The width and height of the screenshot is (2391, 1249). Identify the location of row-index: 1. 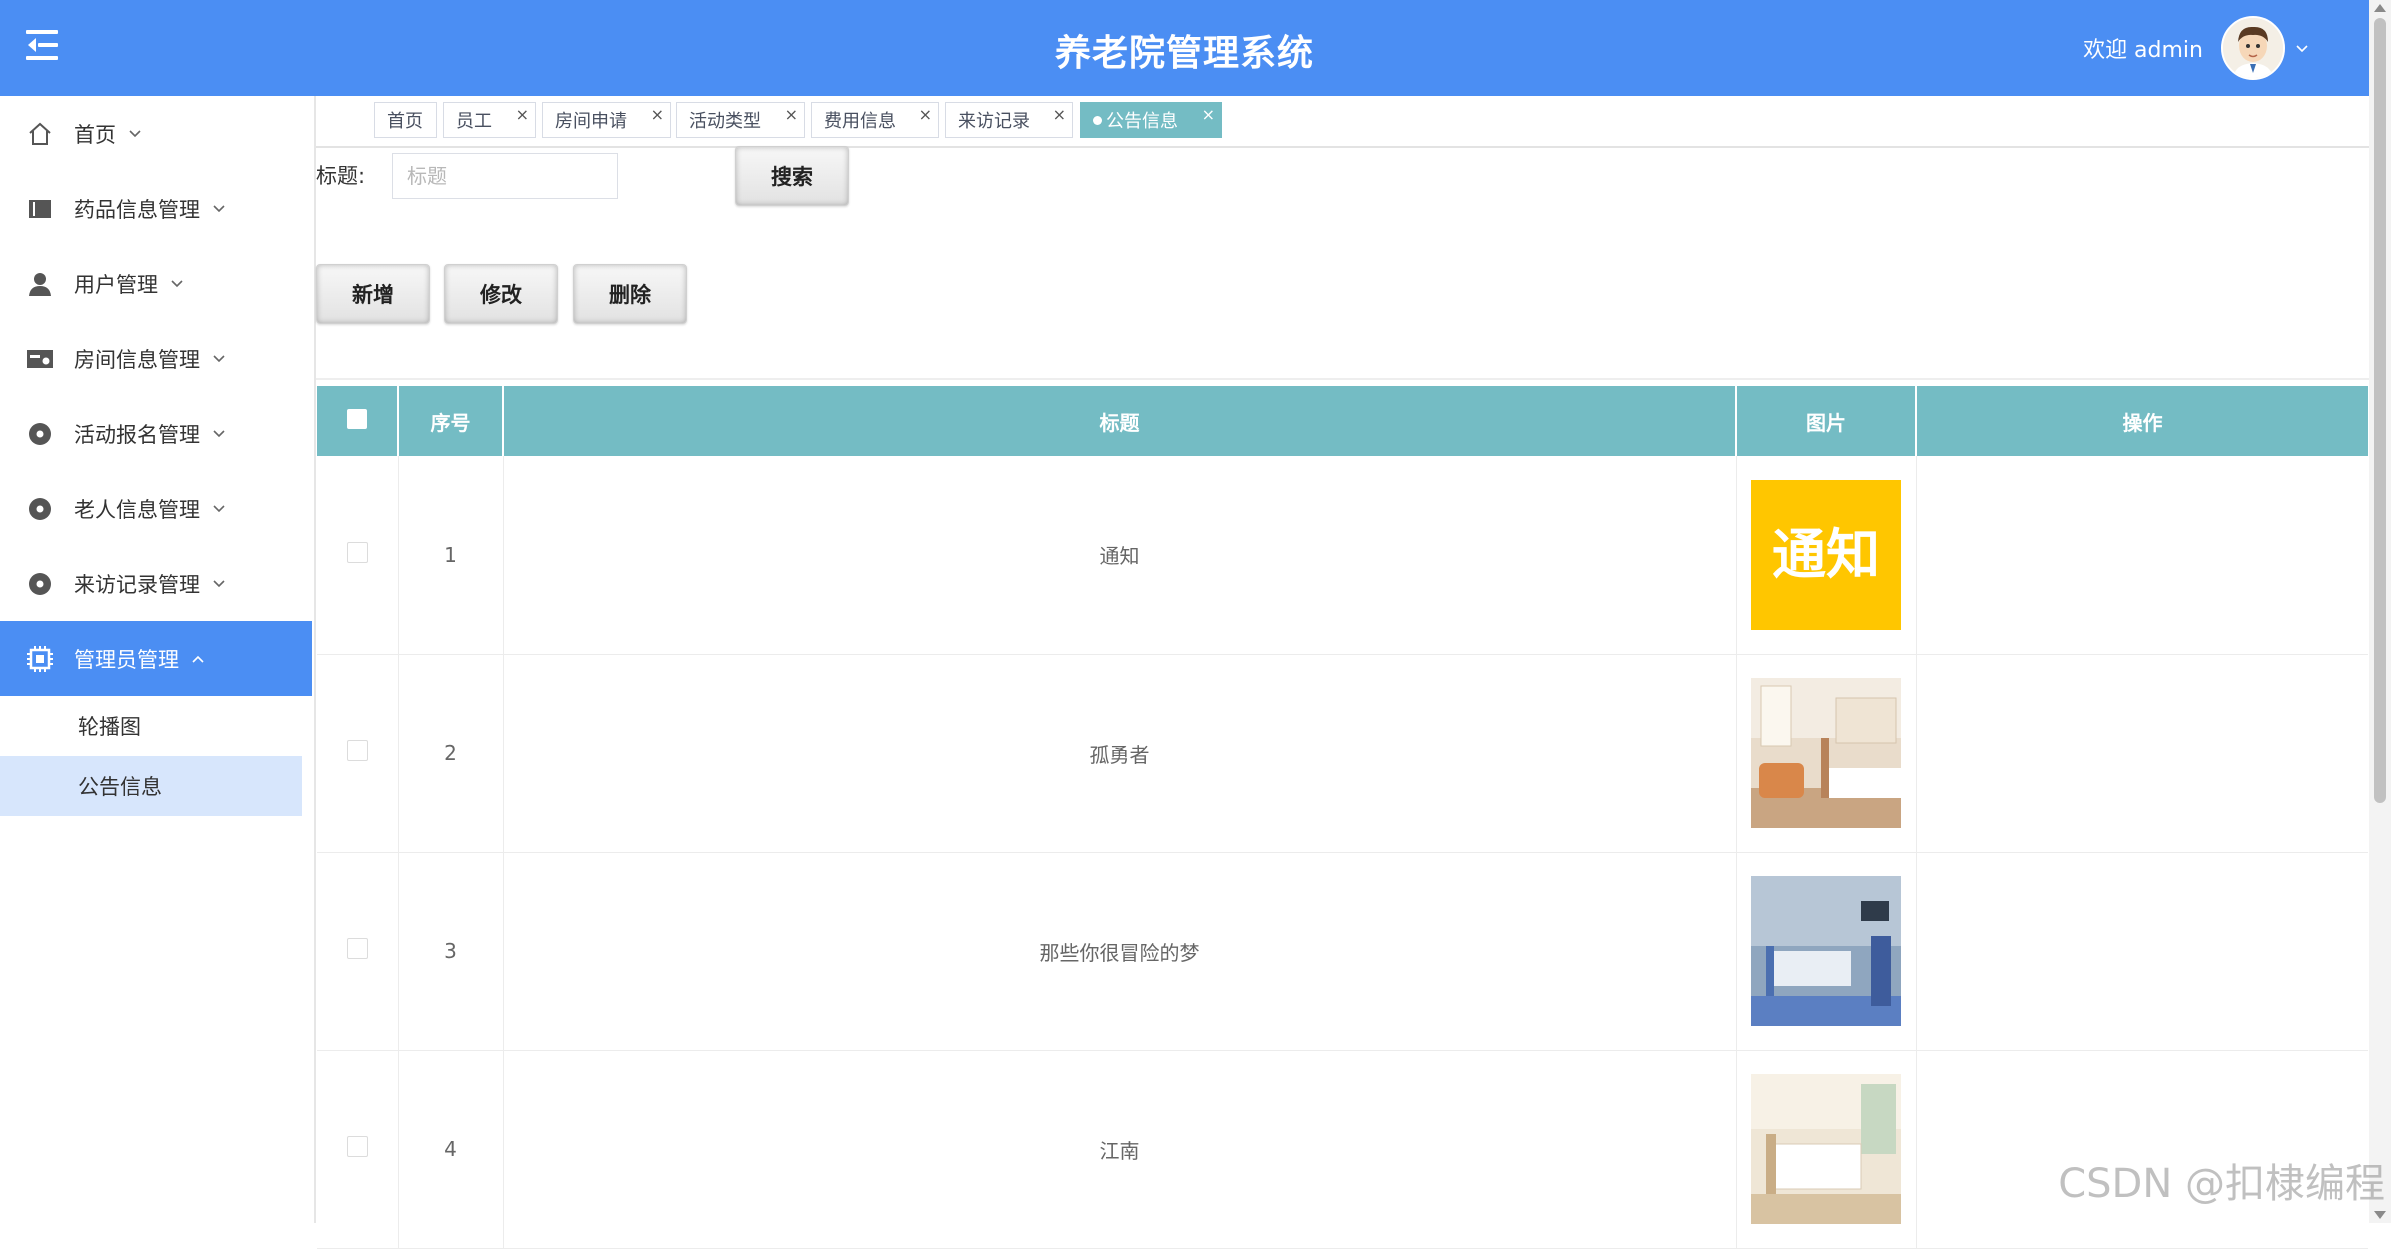
(451, 555).